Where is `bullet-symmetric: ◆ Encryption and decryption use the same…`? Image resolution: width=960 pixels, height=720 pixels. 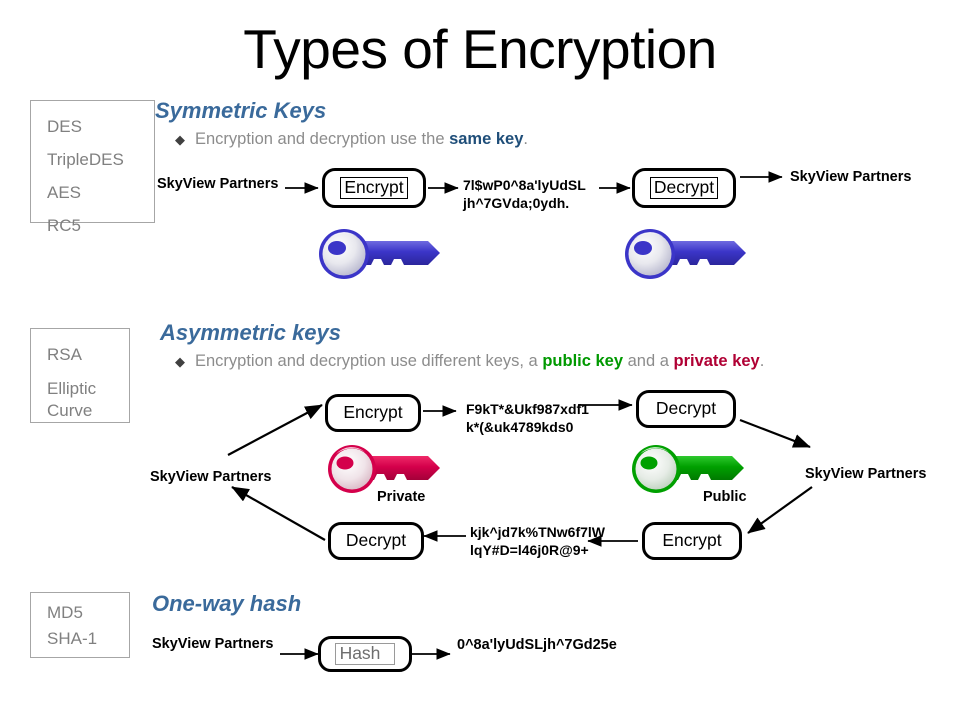 bullet-symmetric: ◆ Encryption and decryption use the same… is located at coordinates (351, 139).